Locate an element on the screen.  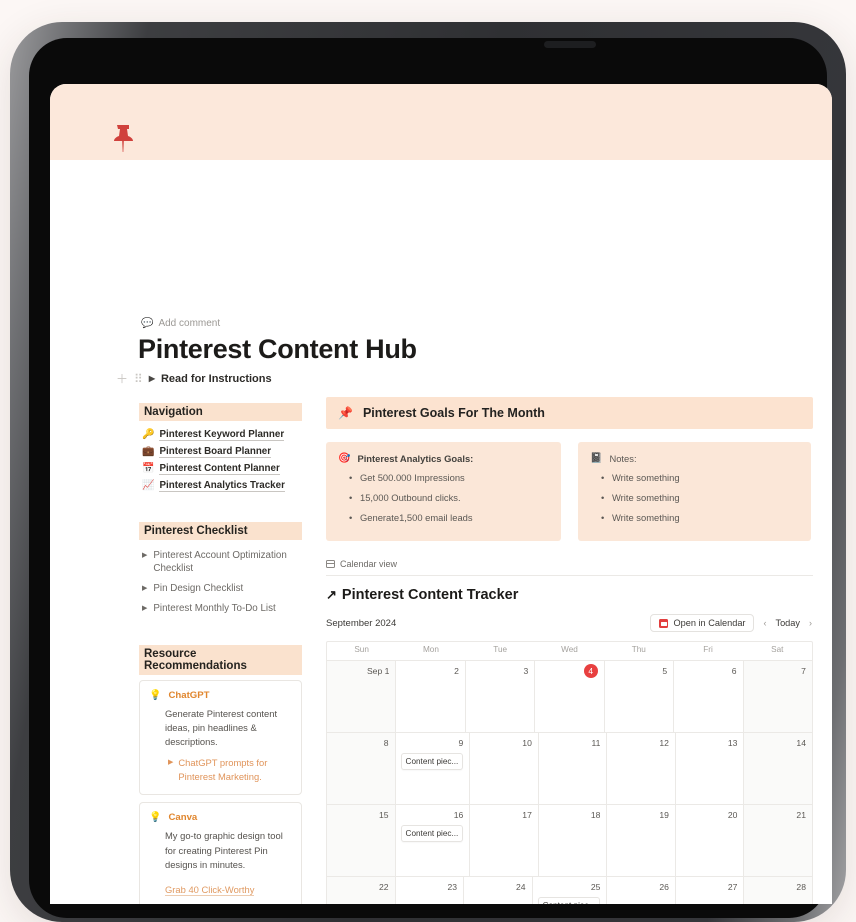
notes-heading: Notes: is located at coordinates (623, 458).